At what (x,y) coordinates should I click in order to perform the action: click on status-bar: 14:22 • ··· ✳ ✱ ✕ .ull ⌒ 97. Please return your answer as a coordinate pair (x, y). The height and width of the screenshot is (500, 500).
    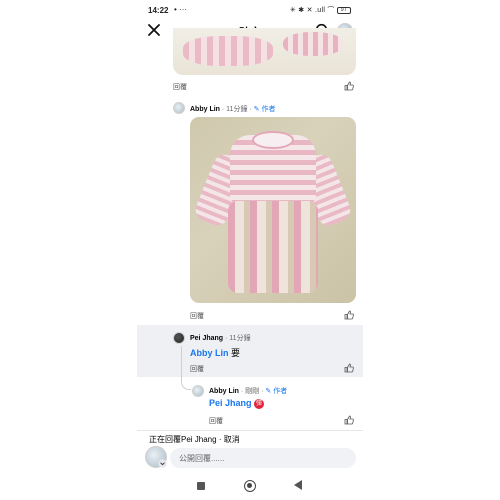
    Looking at the image, I should click on (250, 10).